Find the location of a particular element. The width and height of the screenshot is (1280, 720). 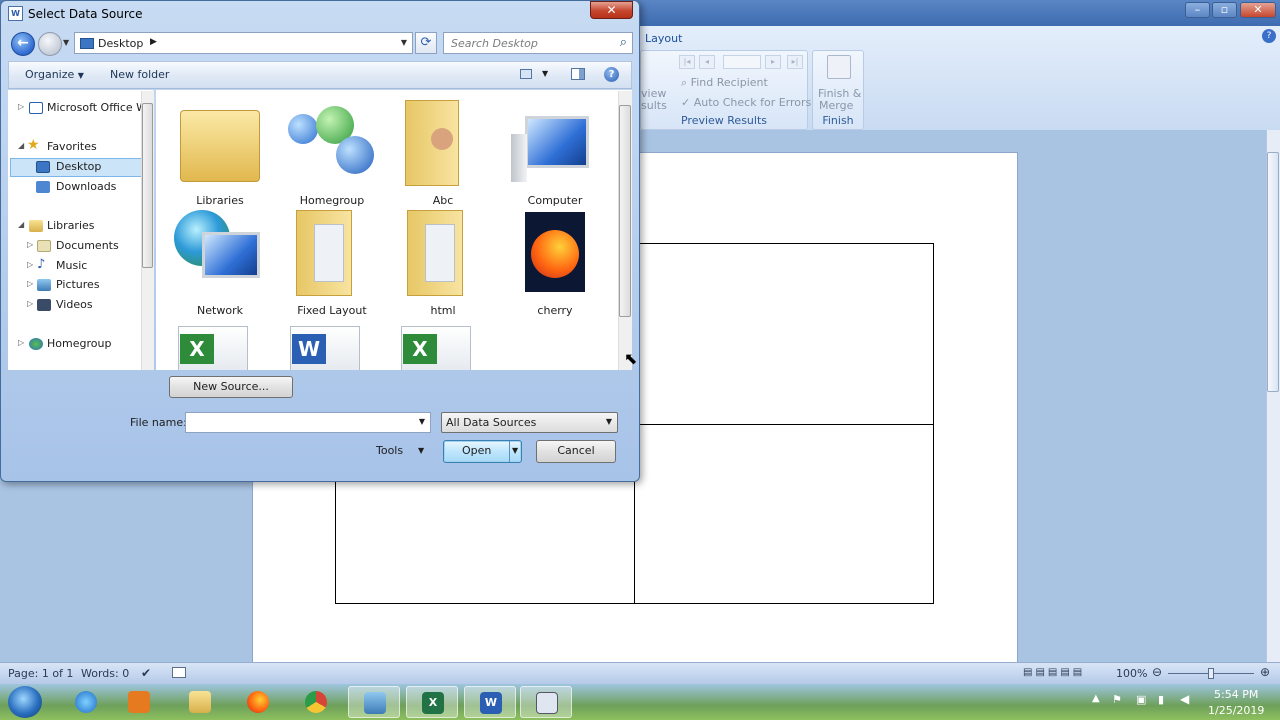

tools-button: Tools is located at coordinates (389, 450).